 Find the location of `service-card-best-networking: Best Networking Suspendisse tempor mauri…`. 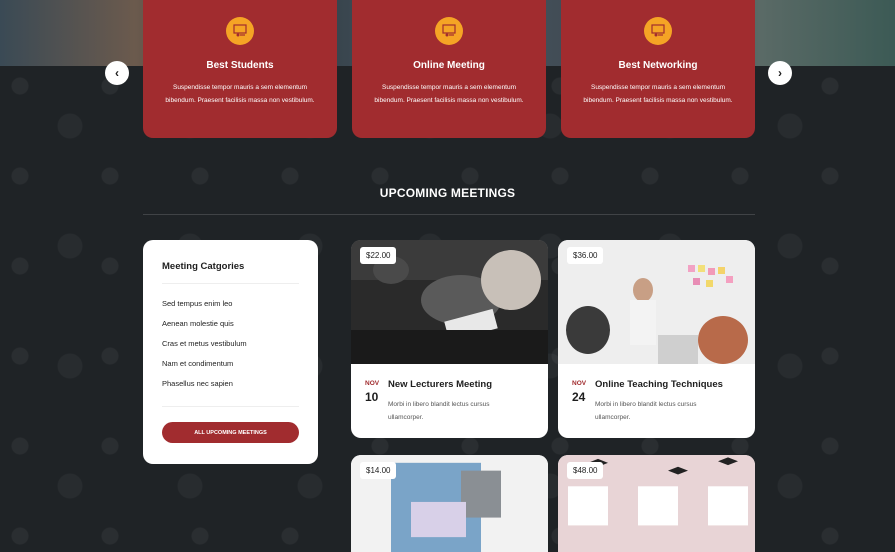

service-card-best-networking: Best Networking Suspendisse tempor mauri… is located at coordinates (658, 69).